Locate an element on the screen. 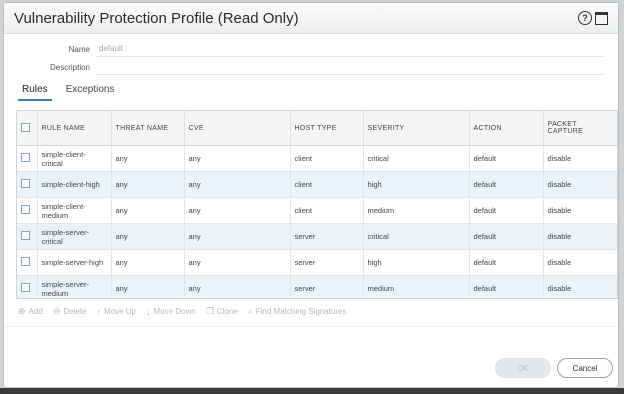  minus-circle-icon: ⊖ is located at coordinates (56, 311).